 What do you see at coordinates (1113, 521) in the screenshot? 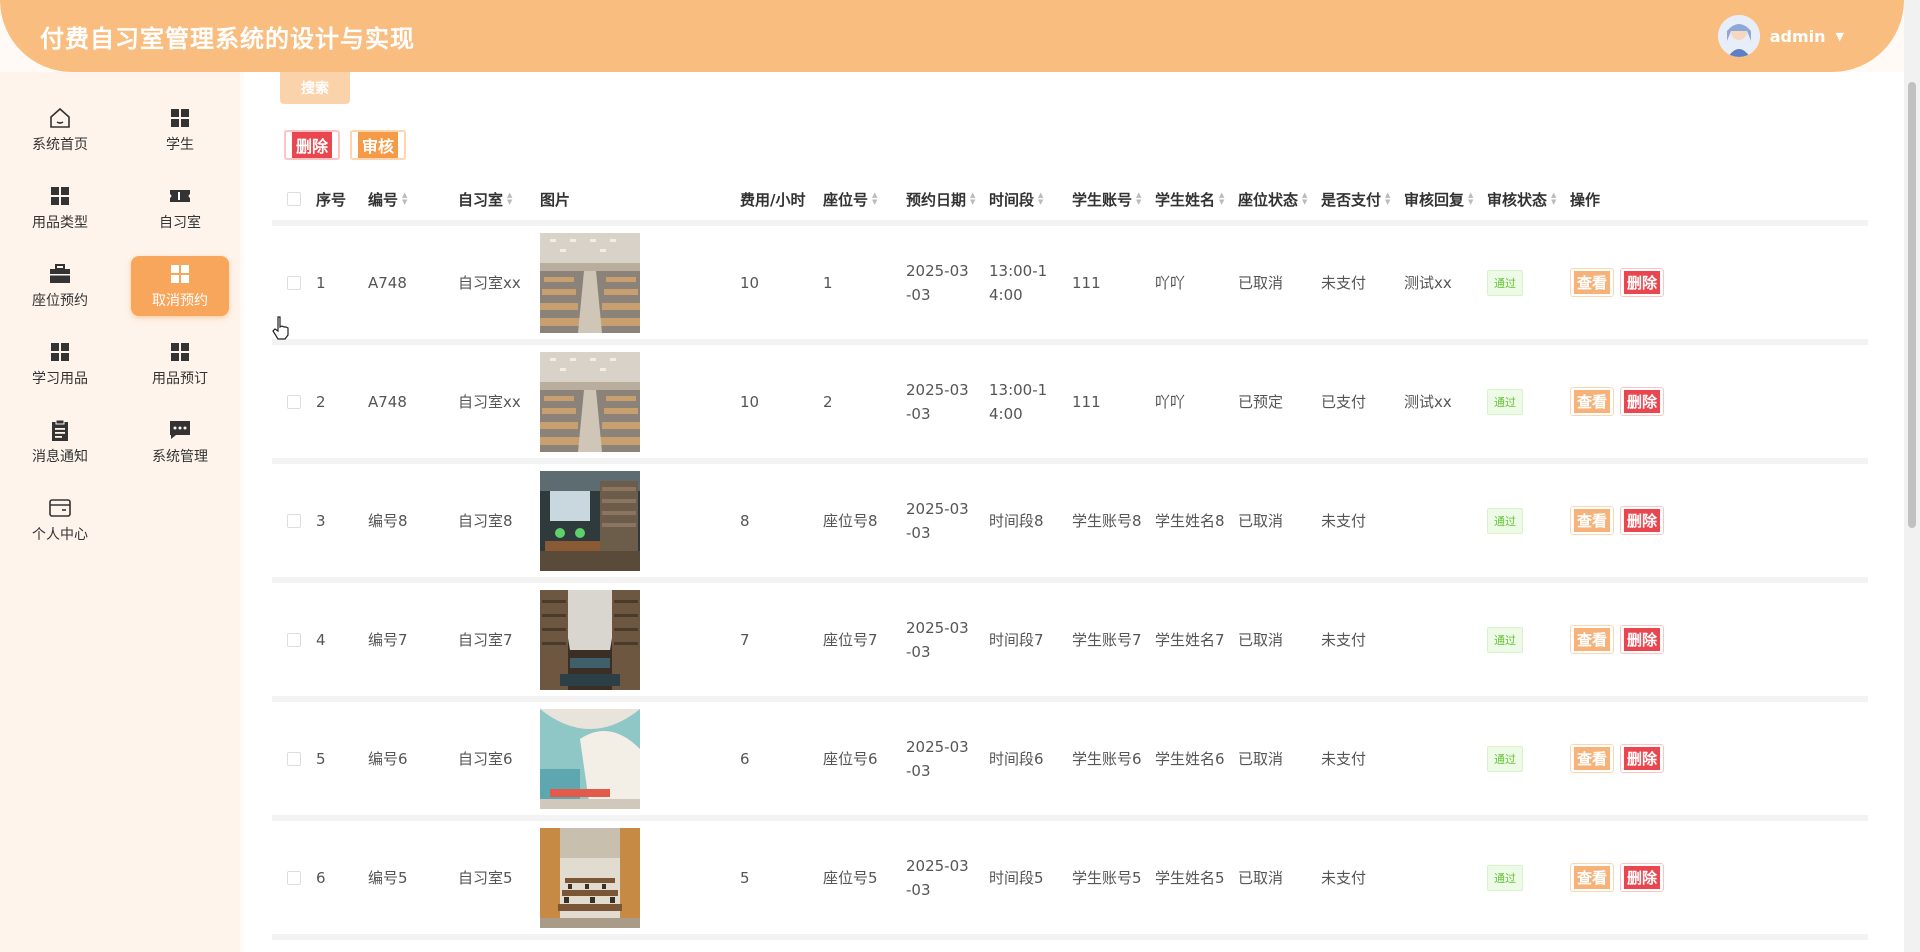
I see `table-cell-account: 学生账号8` at bounding box center [1113, 521].